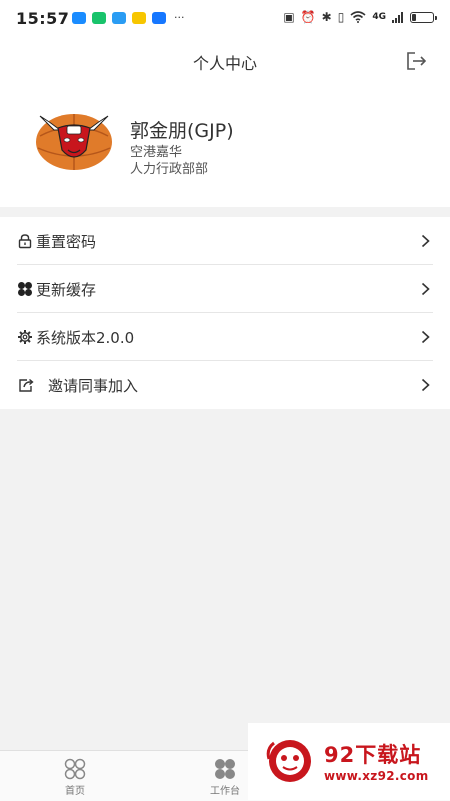 This screenshot has width=450, height=801. What do you see at coordinates (79, 18) in the screenshot?
I see `notification-app-icon` at bounding box center [79, 18].